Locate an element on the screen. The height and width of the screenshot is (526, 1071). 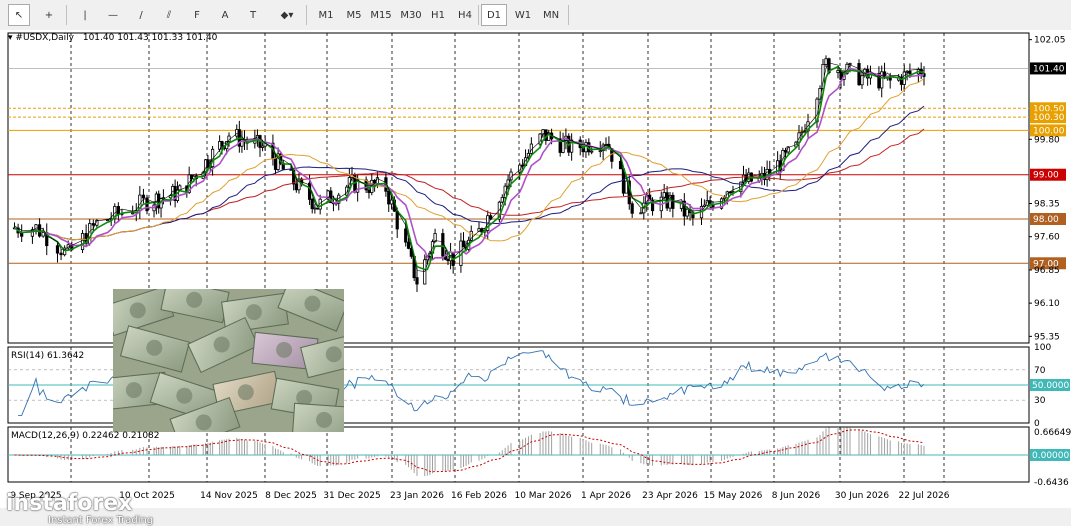
text-label-icon: T is located at coordinates (253, 15).